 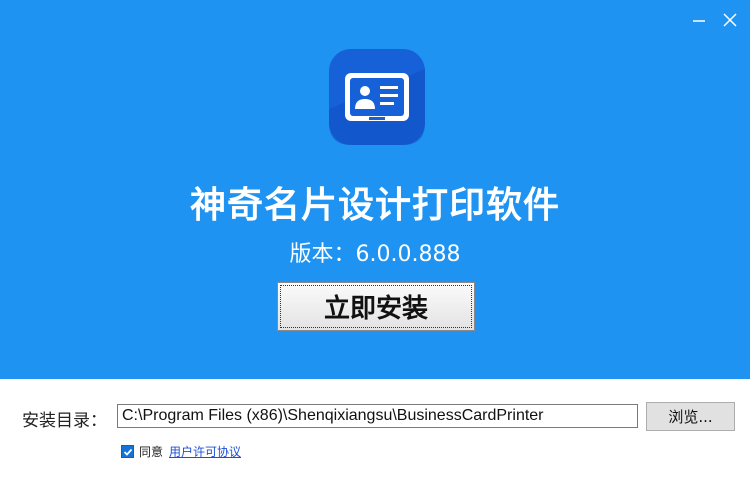 I want to click on agree-label: 同意, so click(x=151, y=452).